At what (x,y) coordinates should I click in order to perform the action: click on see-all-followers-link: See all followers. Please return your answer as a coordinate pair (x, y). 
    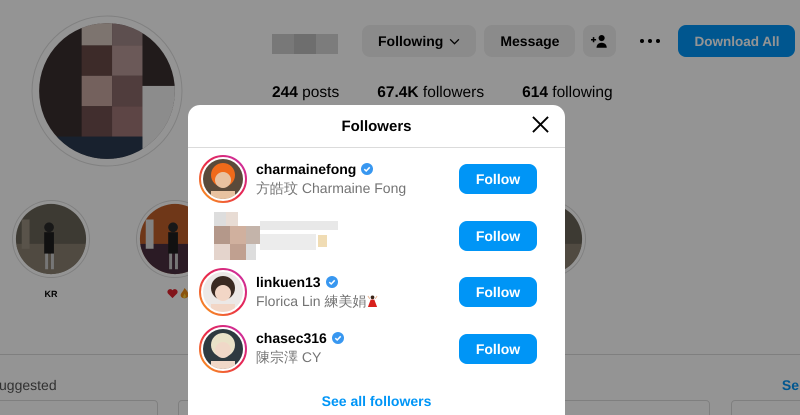
    Looking at the image, I should click on (377, 401).